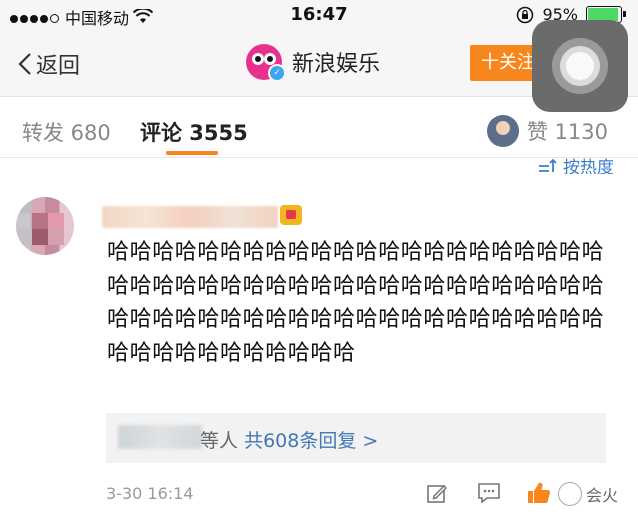 This screenshot has width=638, height=522. Describe the element at coordinates (525, 14) in the screenshot. I see `rotation-lock-icon` at that location.